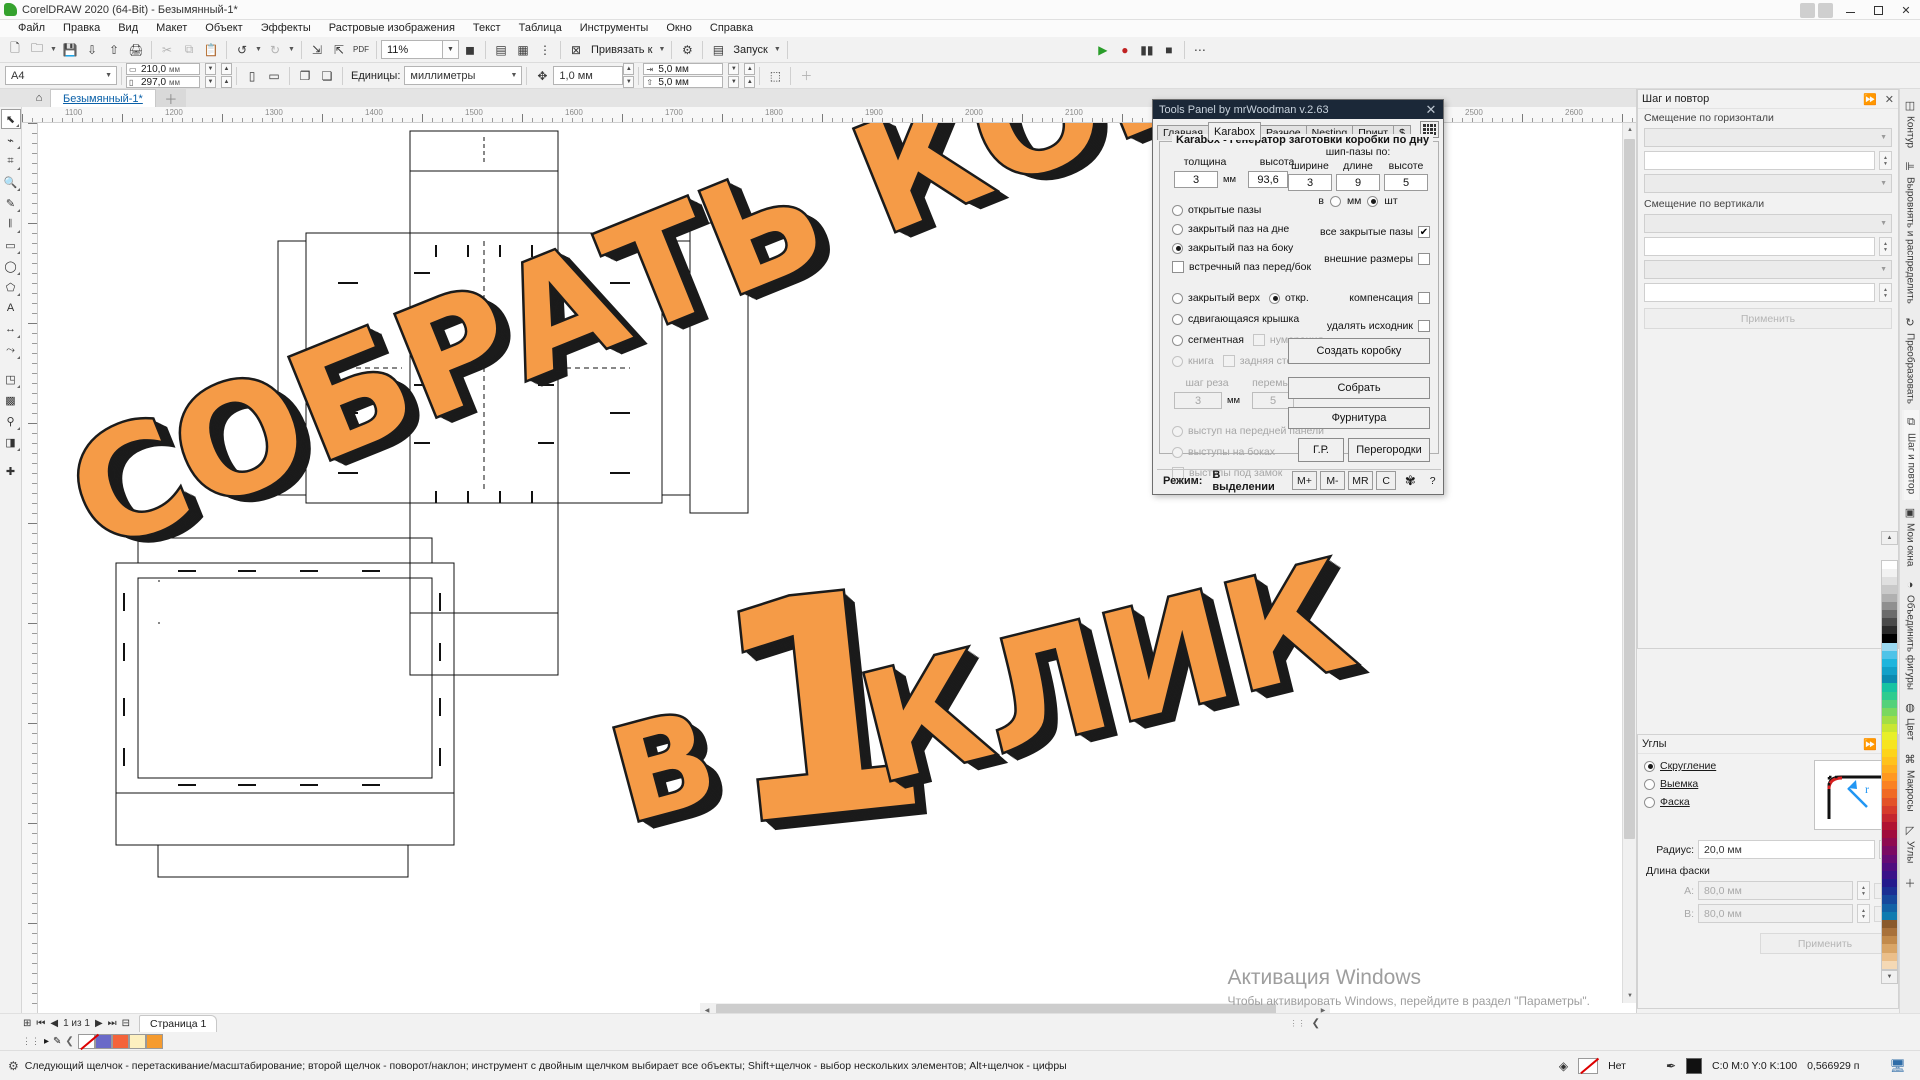 This screenshot has width=1920, height=1080. What do you see at coordinates (1768, 137) in the screenshot?
I see `horizontal-offset-mode-combo: ▼` at bounding box center [1768, 137].